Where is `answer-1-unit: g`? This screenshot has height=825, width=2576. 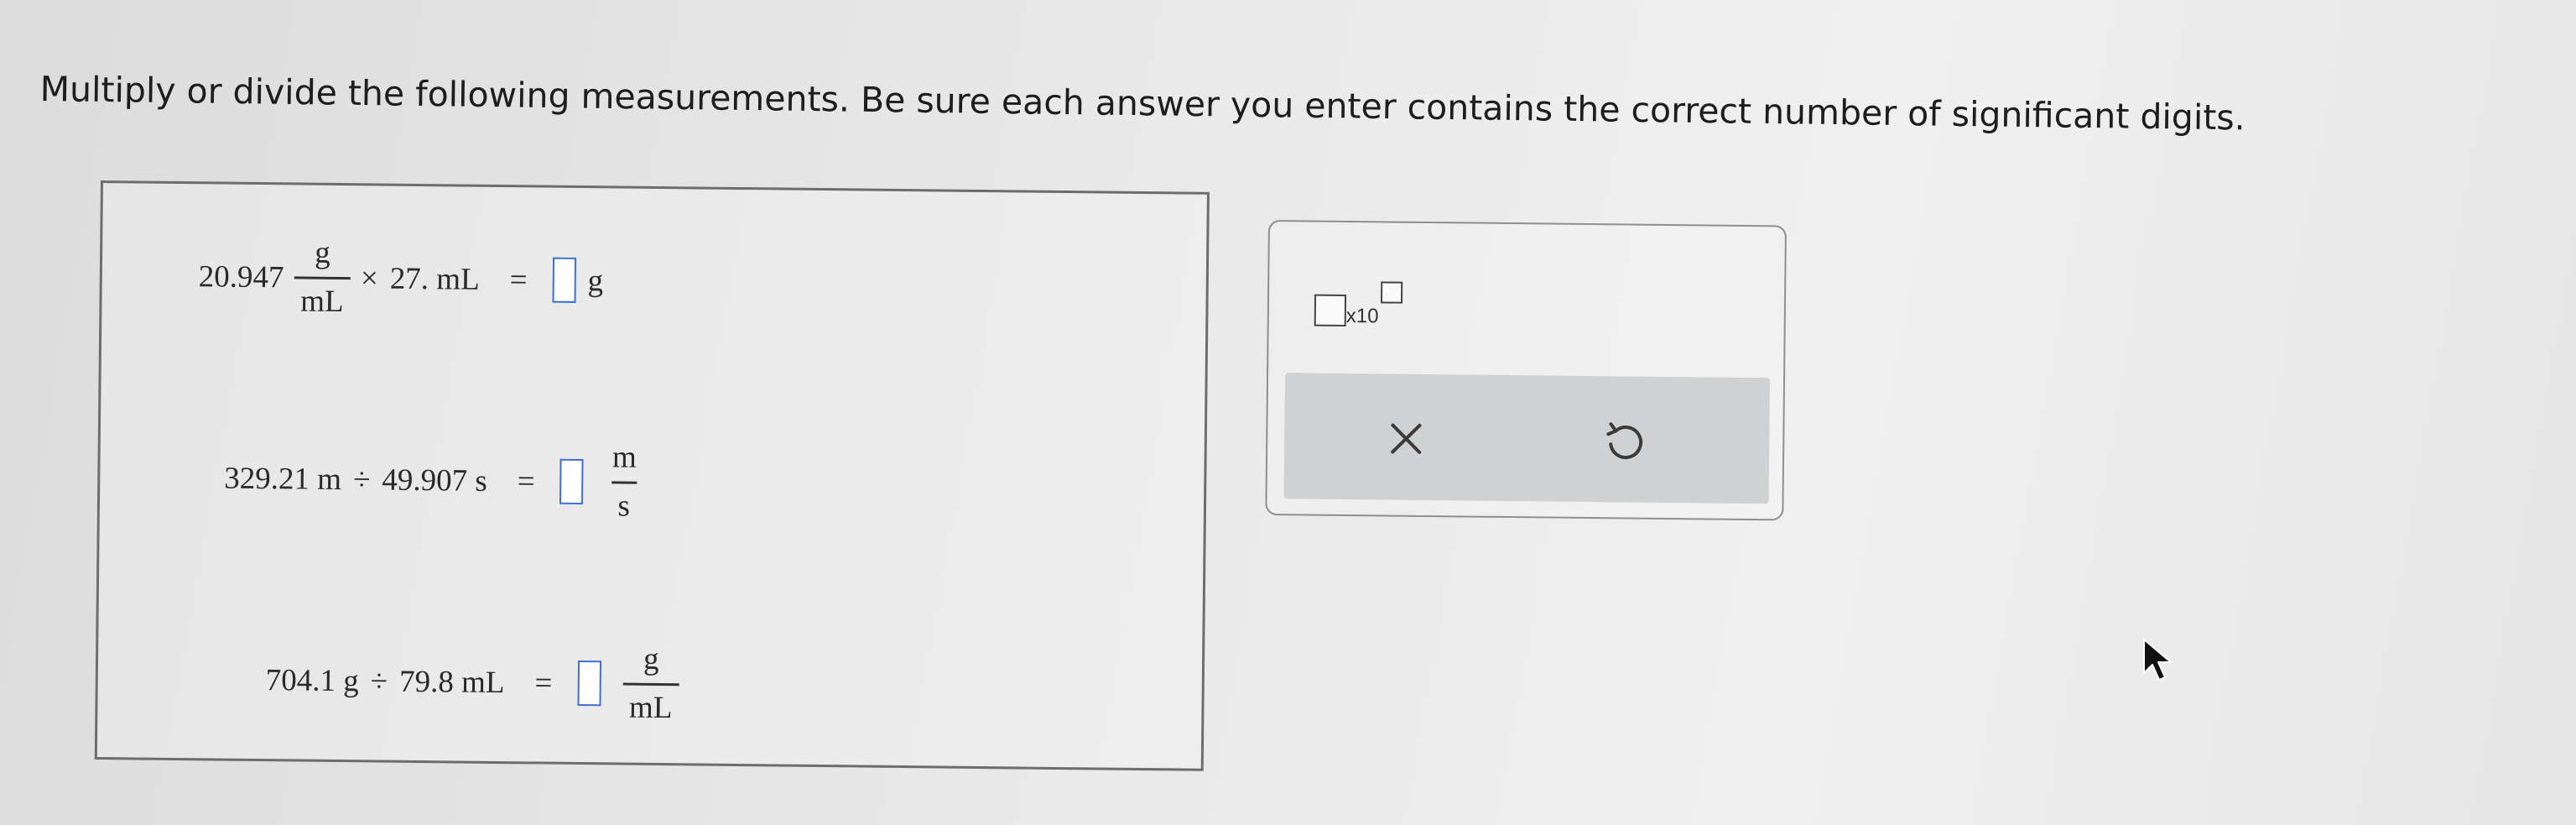 answer-1-unit: g is located at coordinates (595, 280).